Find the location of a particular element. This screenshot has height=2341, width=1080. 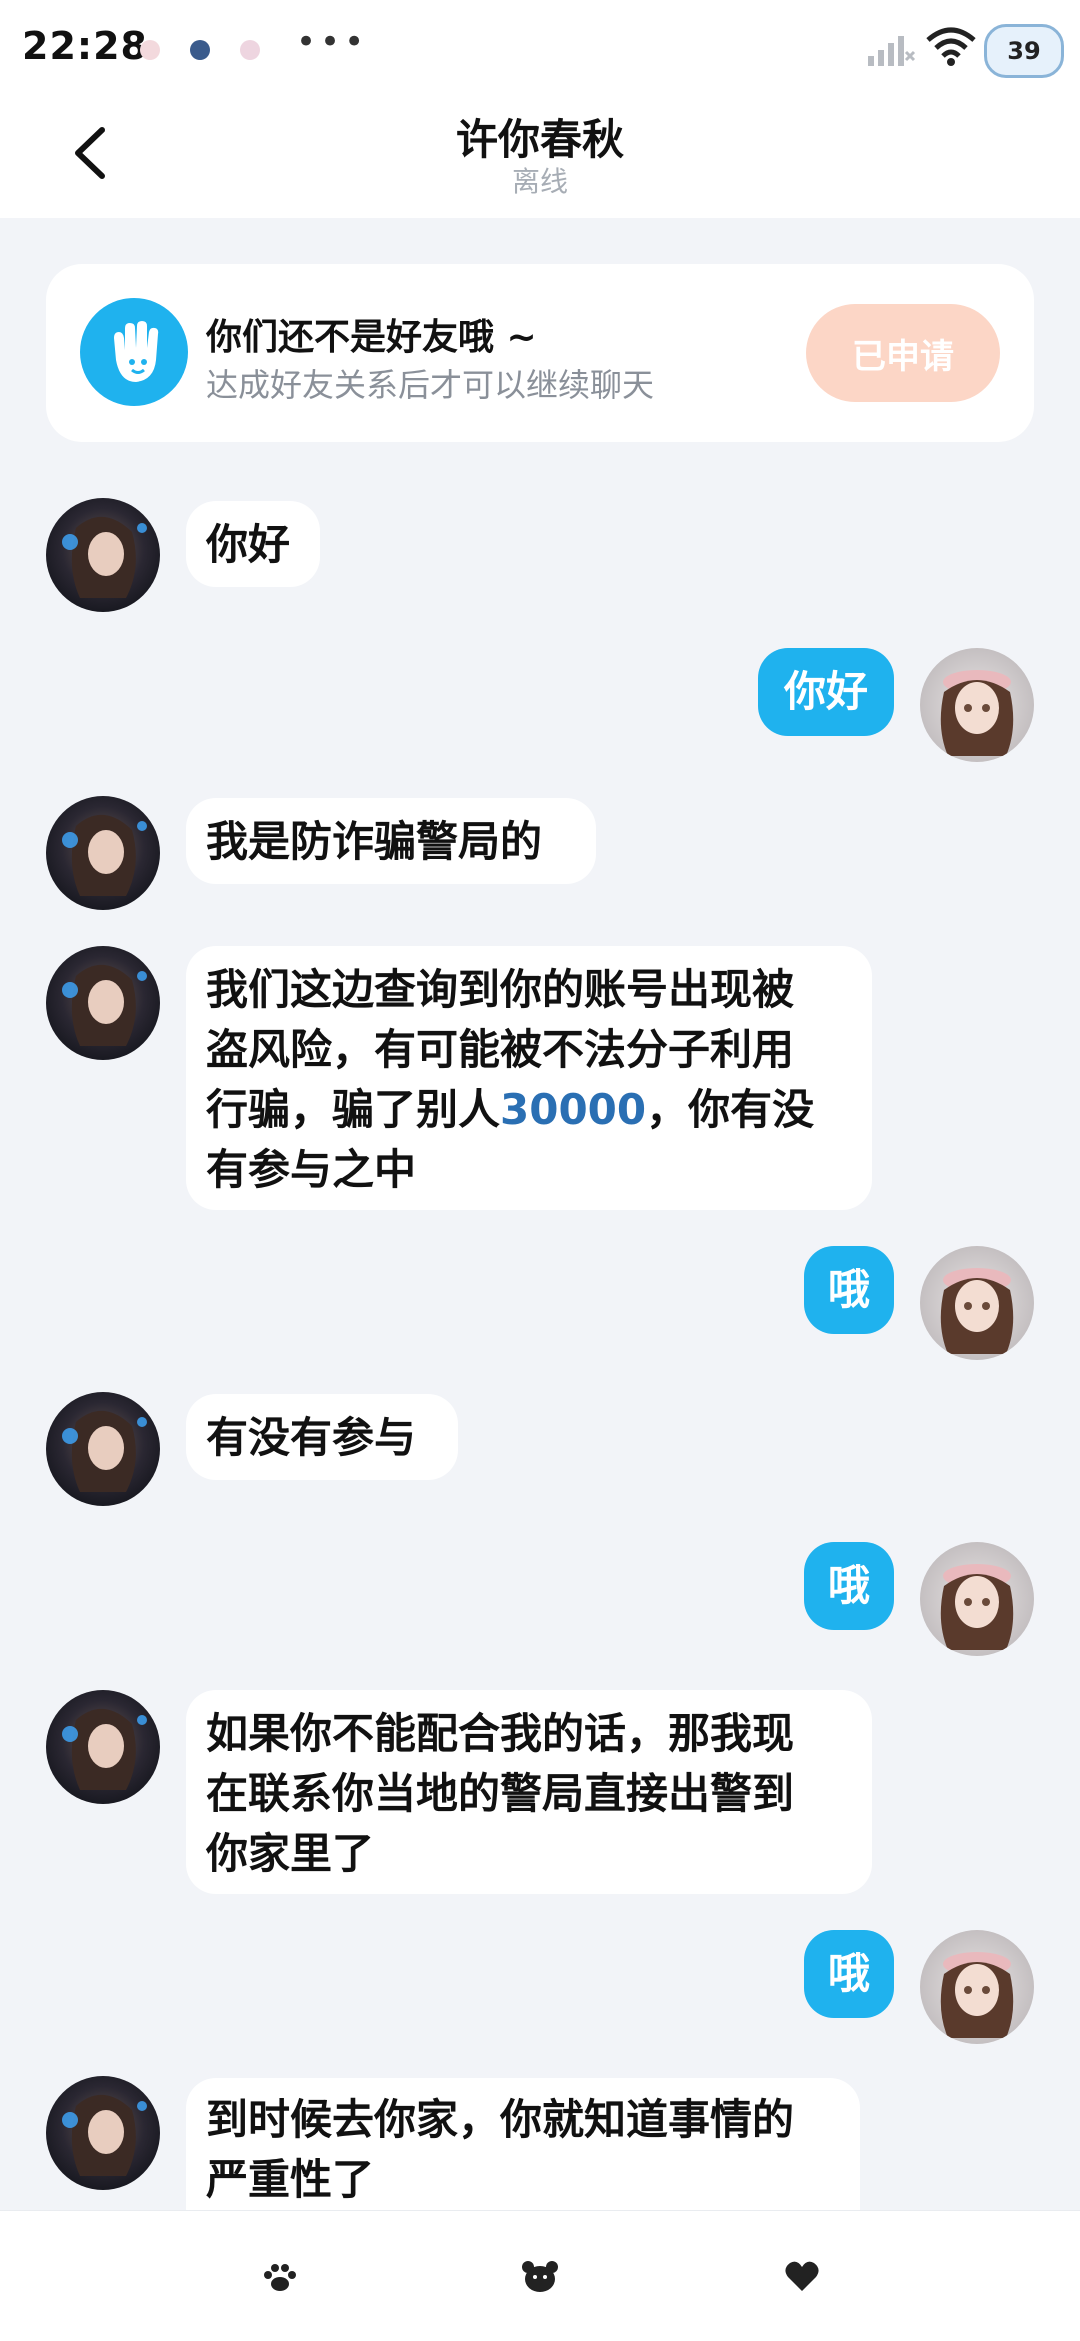

banner-title: 你们还不是好友哦 ~ is located at coordinates (371, 337).